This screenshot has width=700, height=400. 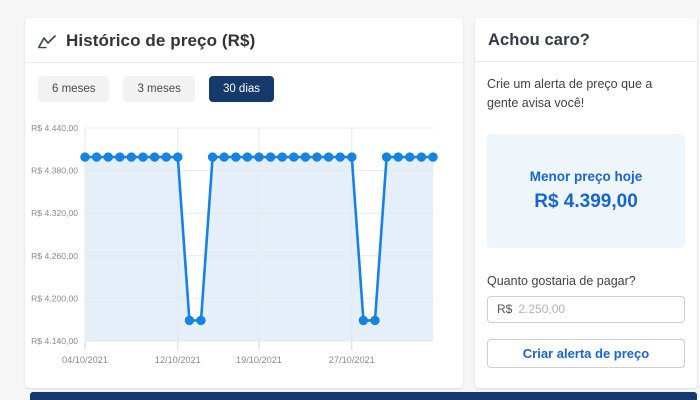 I want to click on period-tabs: 6 meses 3 meses 30 dias, so click(x=244, y=82).